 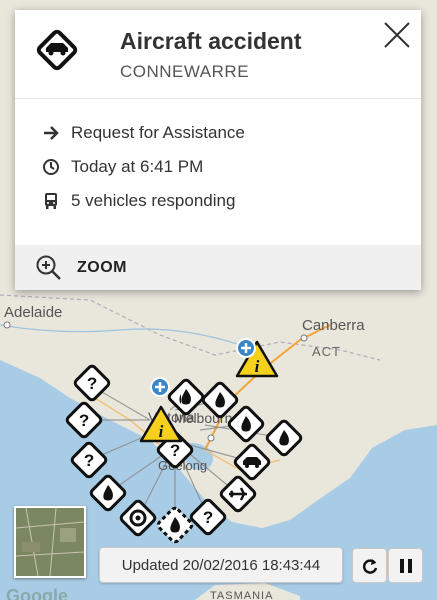 I want to click on refresh-icon, so click(x=369, y=566).